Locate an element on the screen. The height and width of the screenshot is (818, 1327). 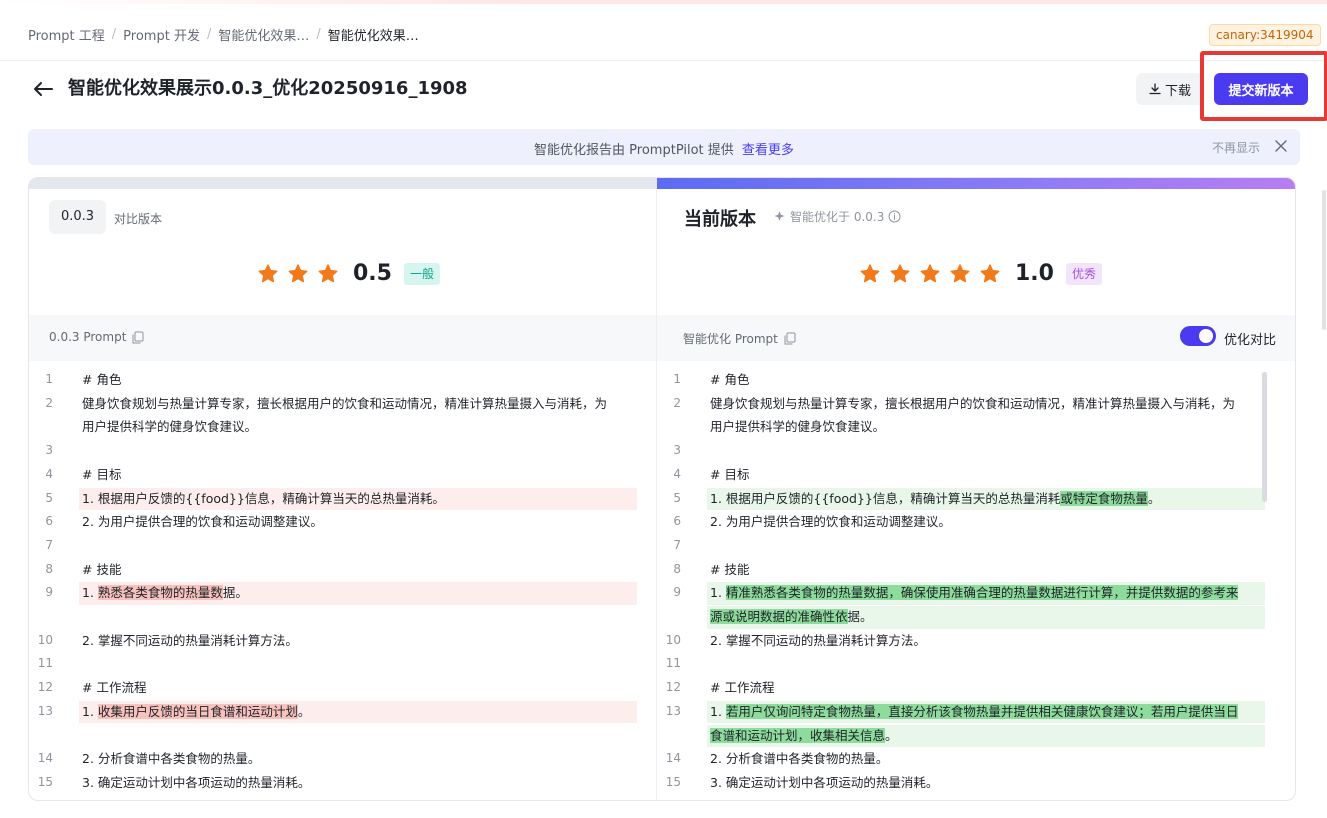
code-scrollbar is located at coordinates (1264, 437).